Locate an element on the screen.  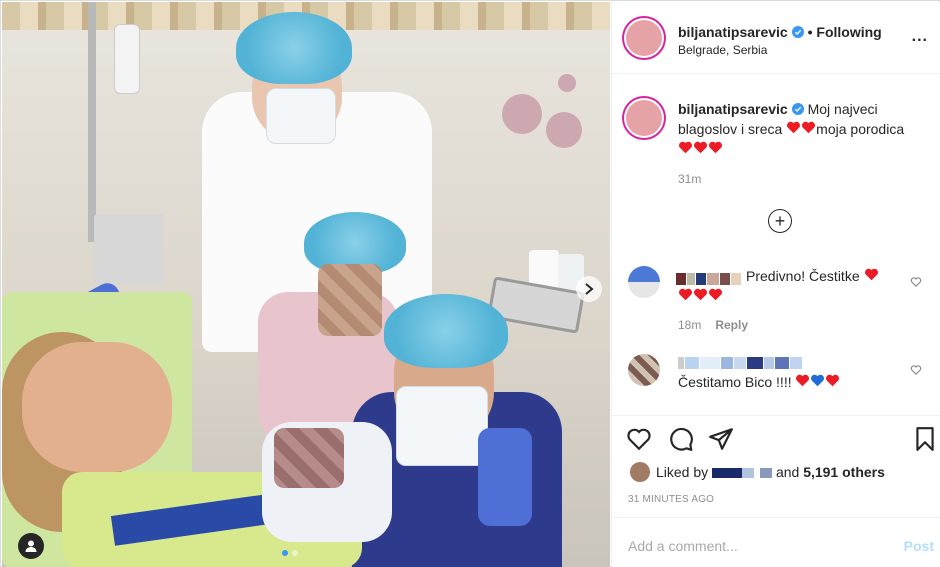
iv-pole is located at coordinates (92, 122).